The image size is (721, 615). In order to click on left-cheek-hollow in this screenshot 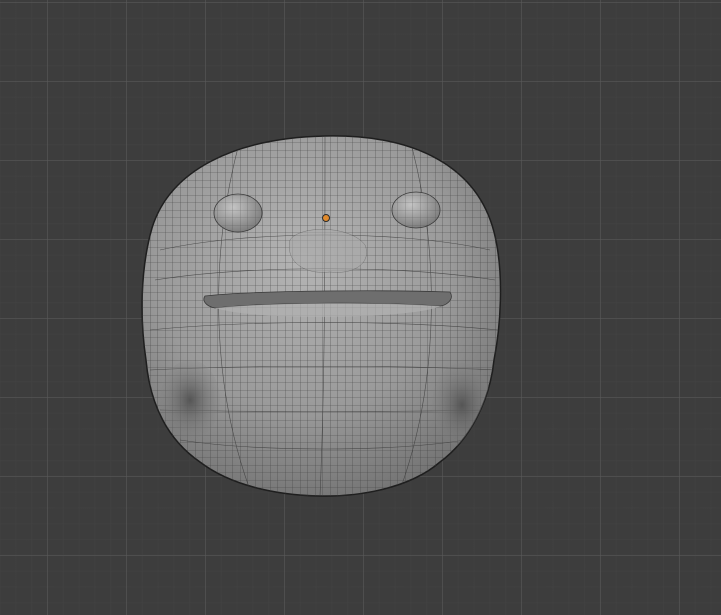, I will do `click(190, 400)`.